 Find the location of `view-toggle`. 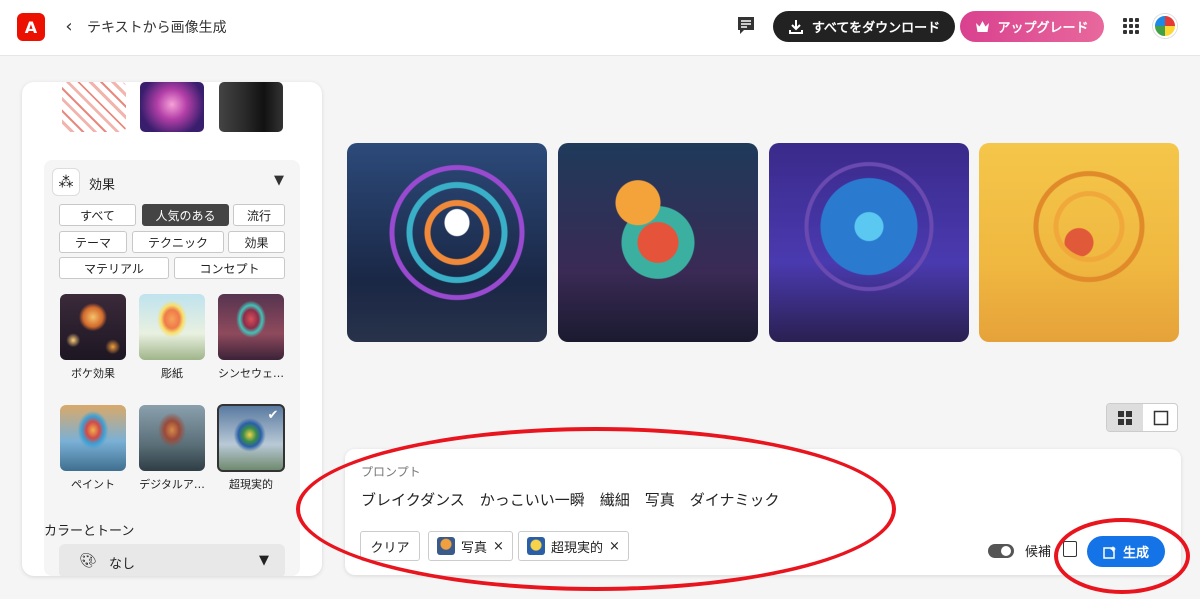

view-toggle is located at coordinates (1142, 417).